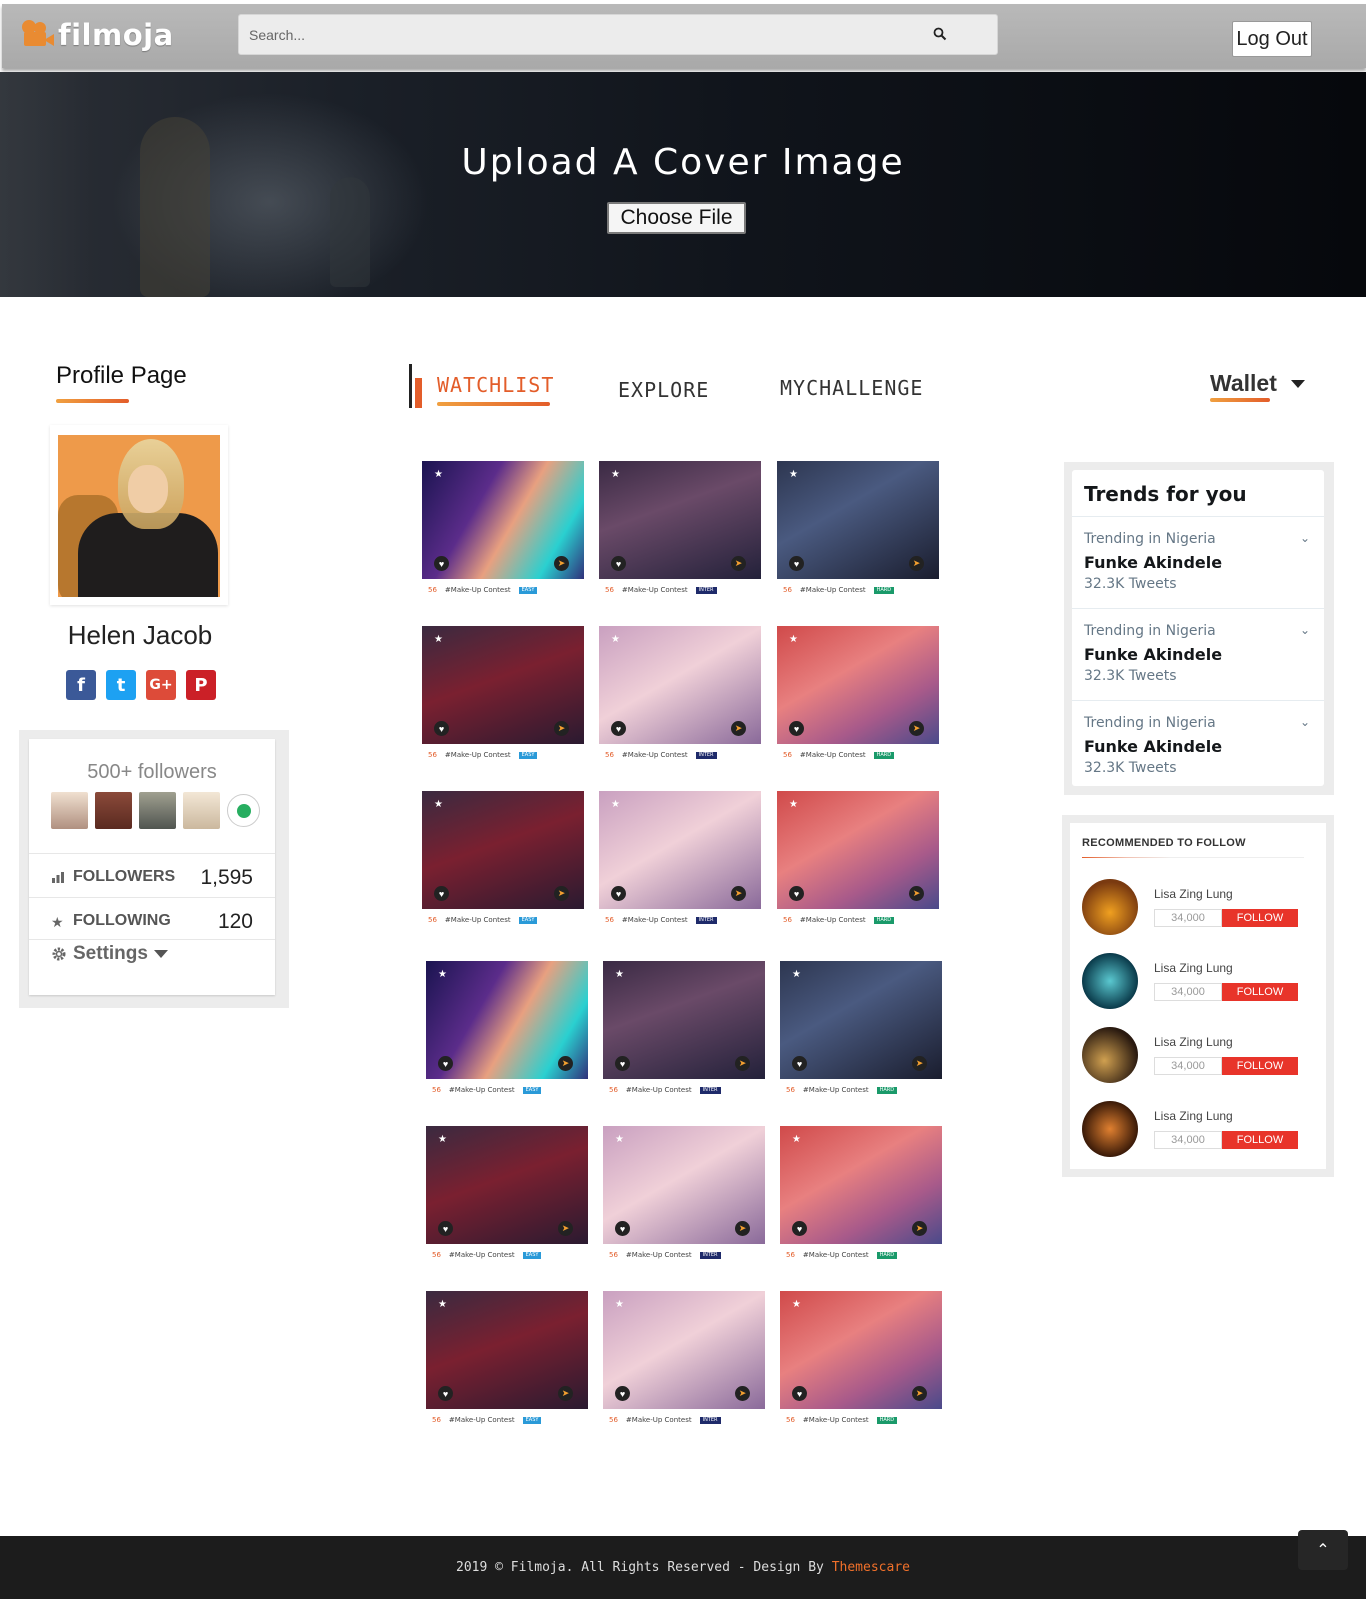  Describe the element at coordinates (1323, 1550) in the screenshot. I see `scroll-to-top-button: ⌃` at that location.